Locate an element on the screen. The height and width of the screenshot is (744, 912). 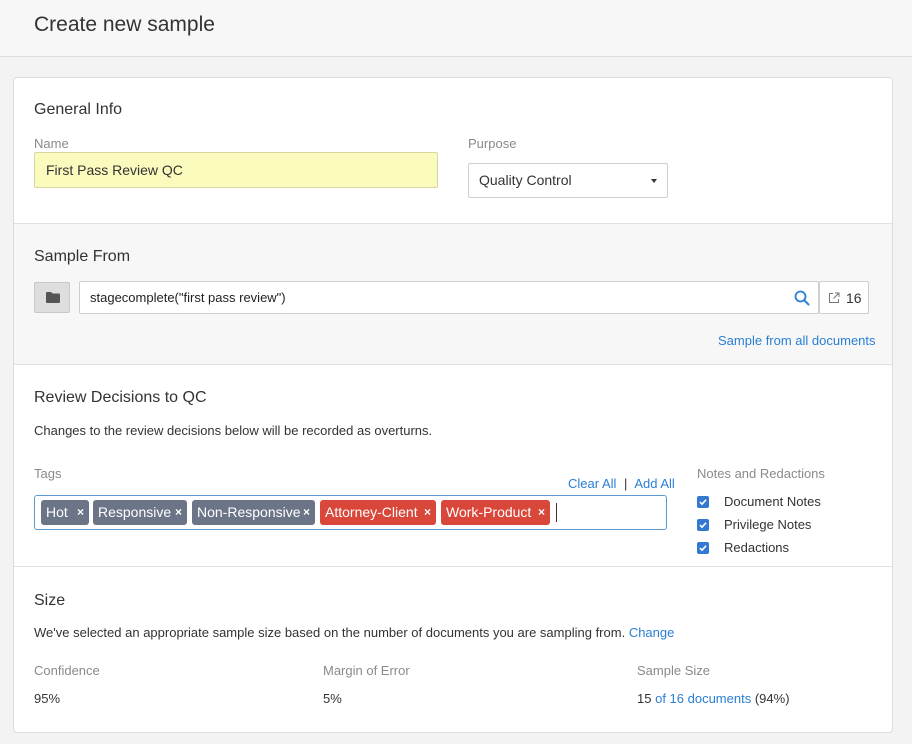
confidence-value: 95% is located at coordinates (47, 698).